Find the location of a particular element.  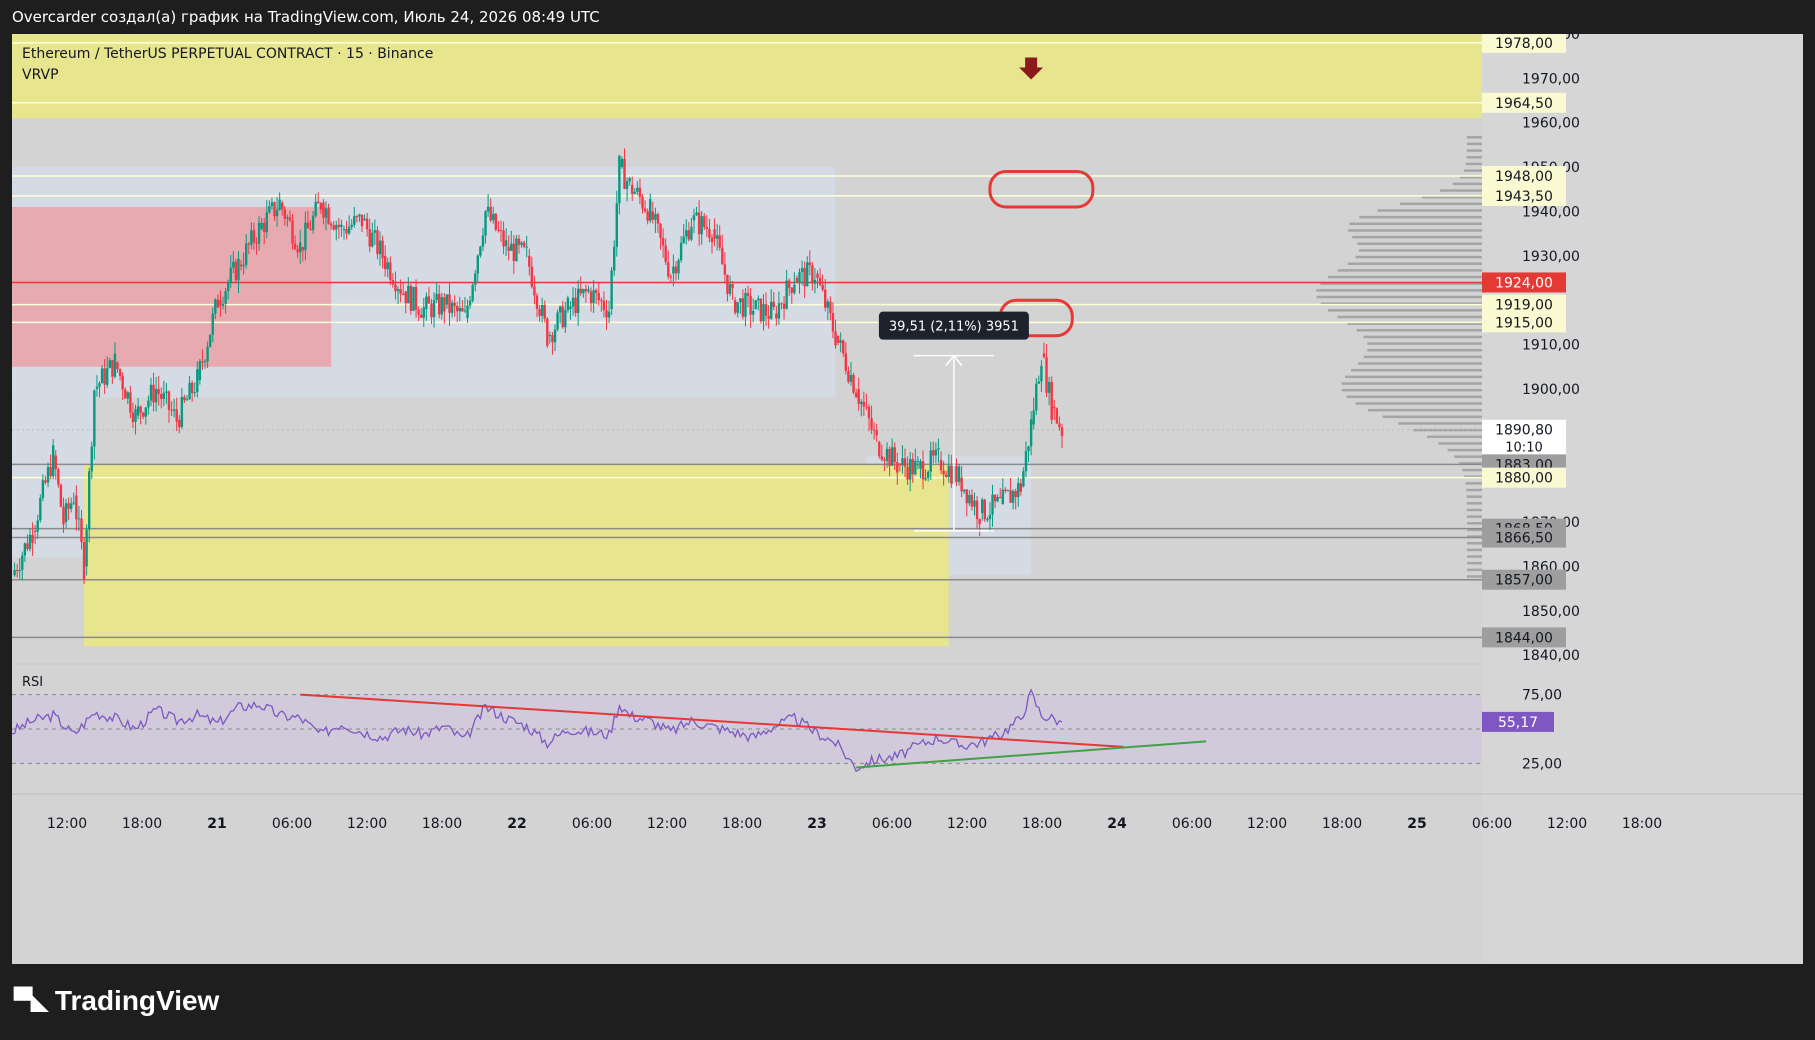

time-tick-label: 22 is located at coordinates (516, 824).